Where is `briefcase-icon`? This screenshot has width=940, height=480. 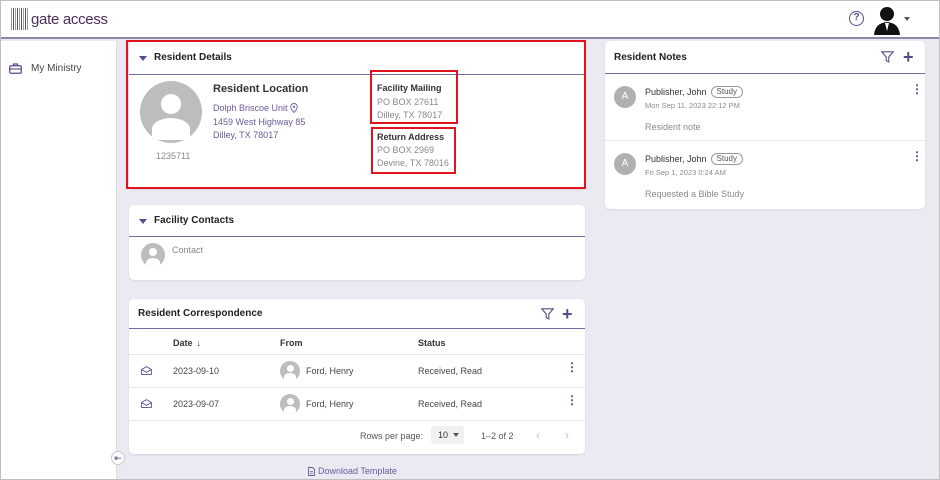
briefcase-icon is located at coordinates (15, 68).